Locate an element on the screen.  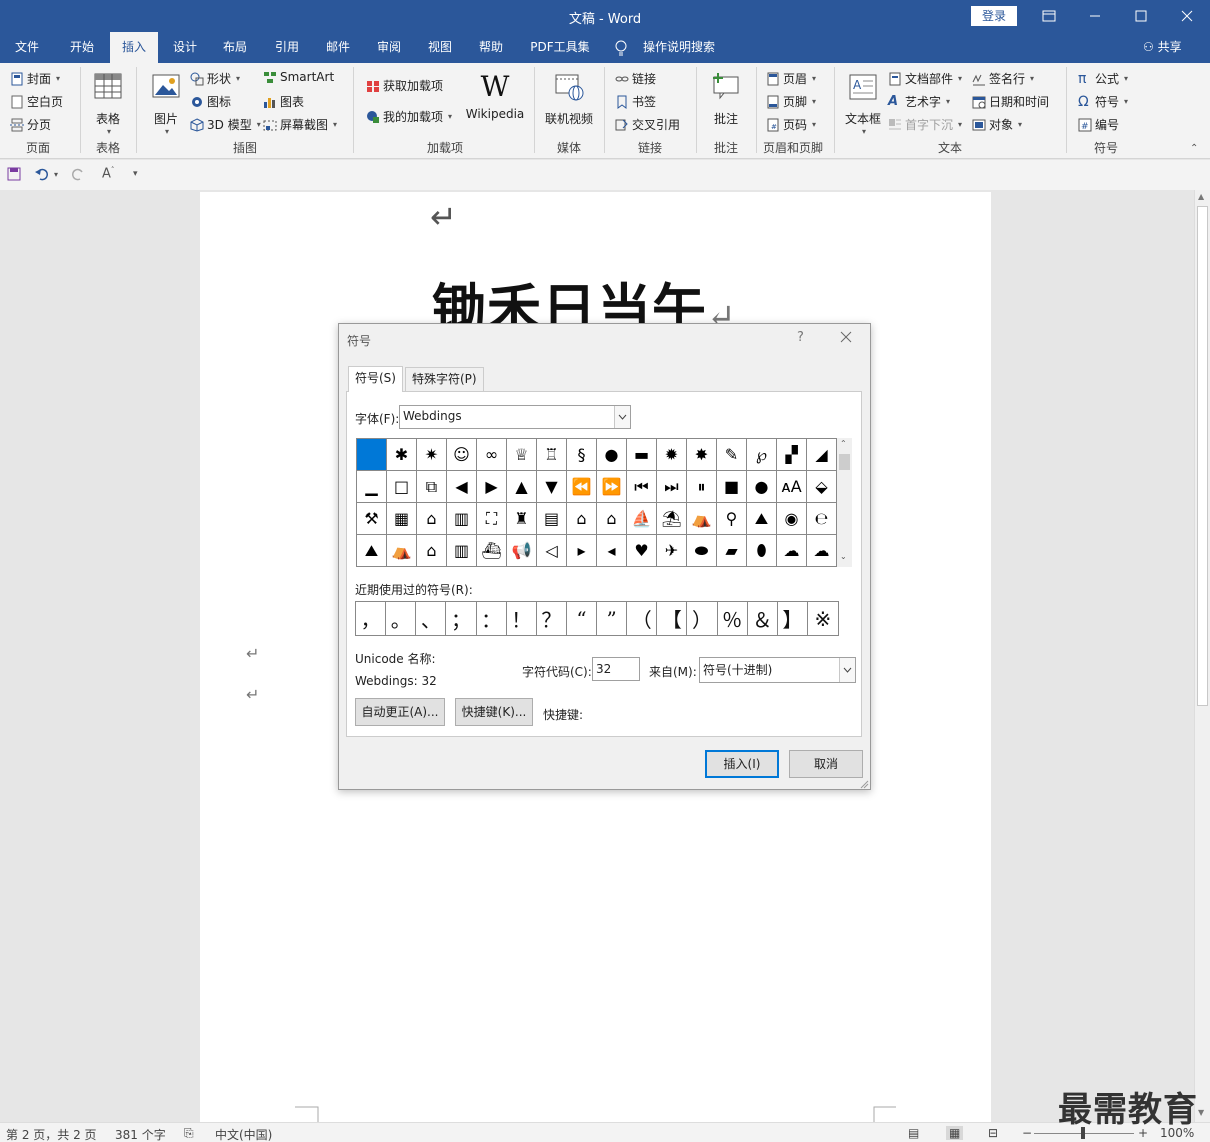
symbol-cell: ⬬ is located at coordinates (702, 551).